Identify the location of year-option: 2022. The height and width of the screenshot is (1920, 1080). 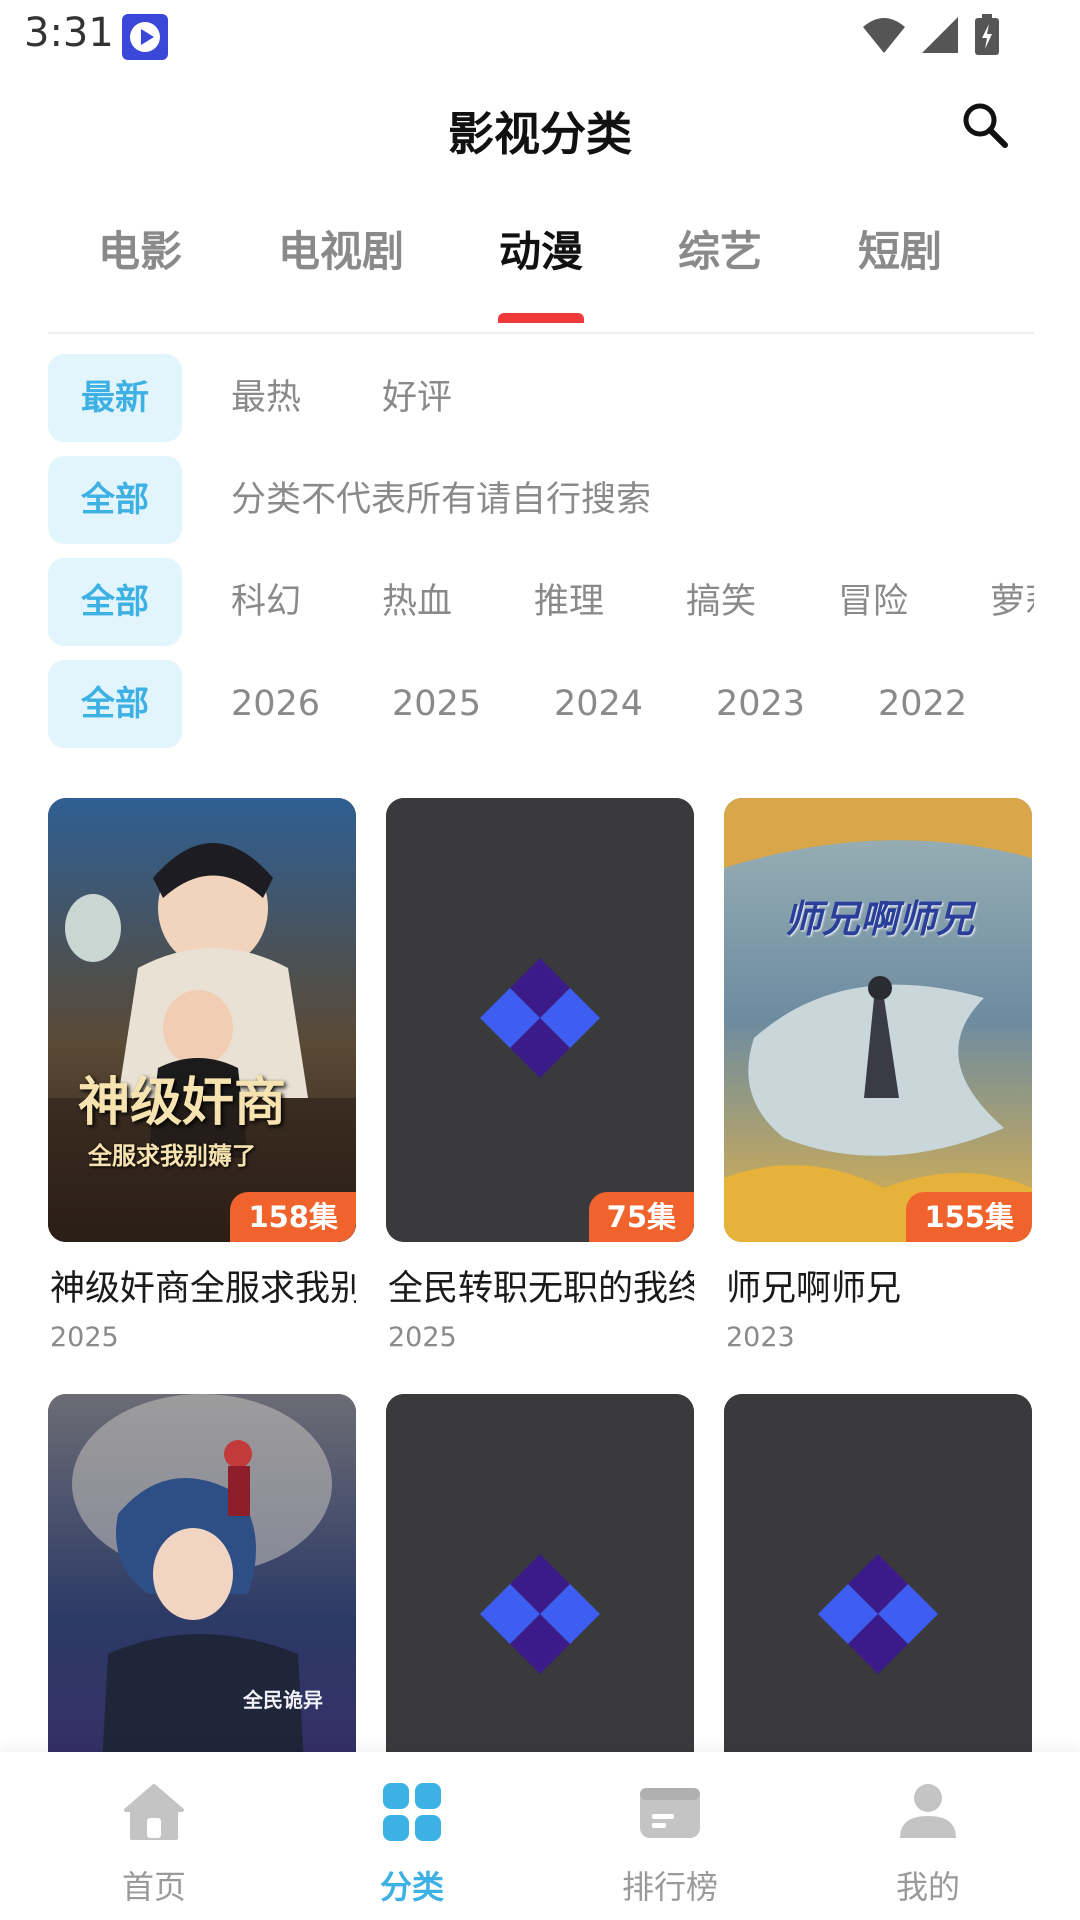
(922, 704).